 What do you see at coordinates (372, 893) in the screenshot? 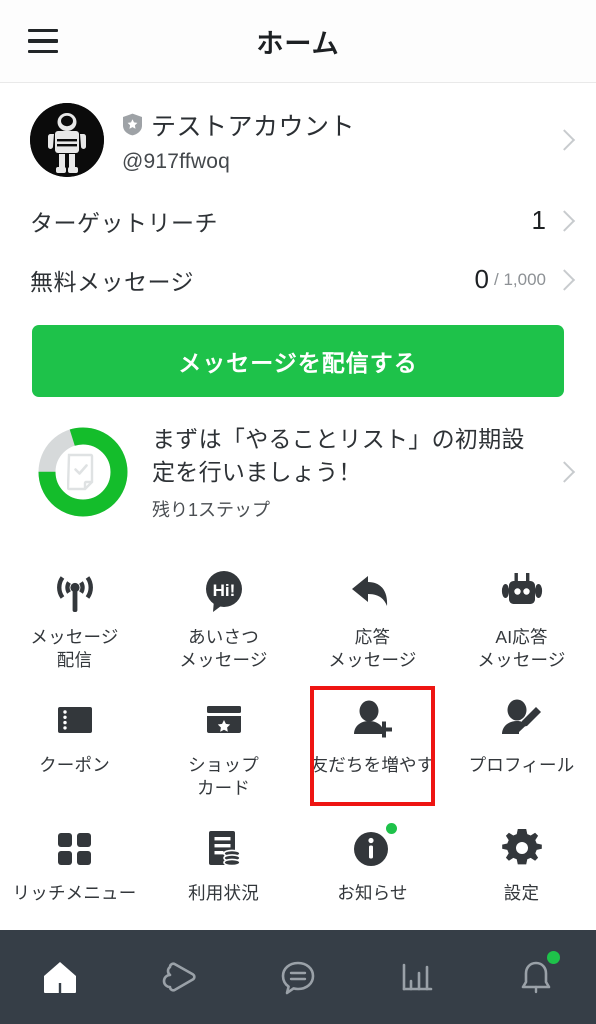
I see `grid-item-label: お知らせ` at bounding box center [372, 893].